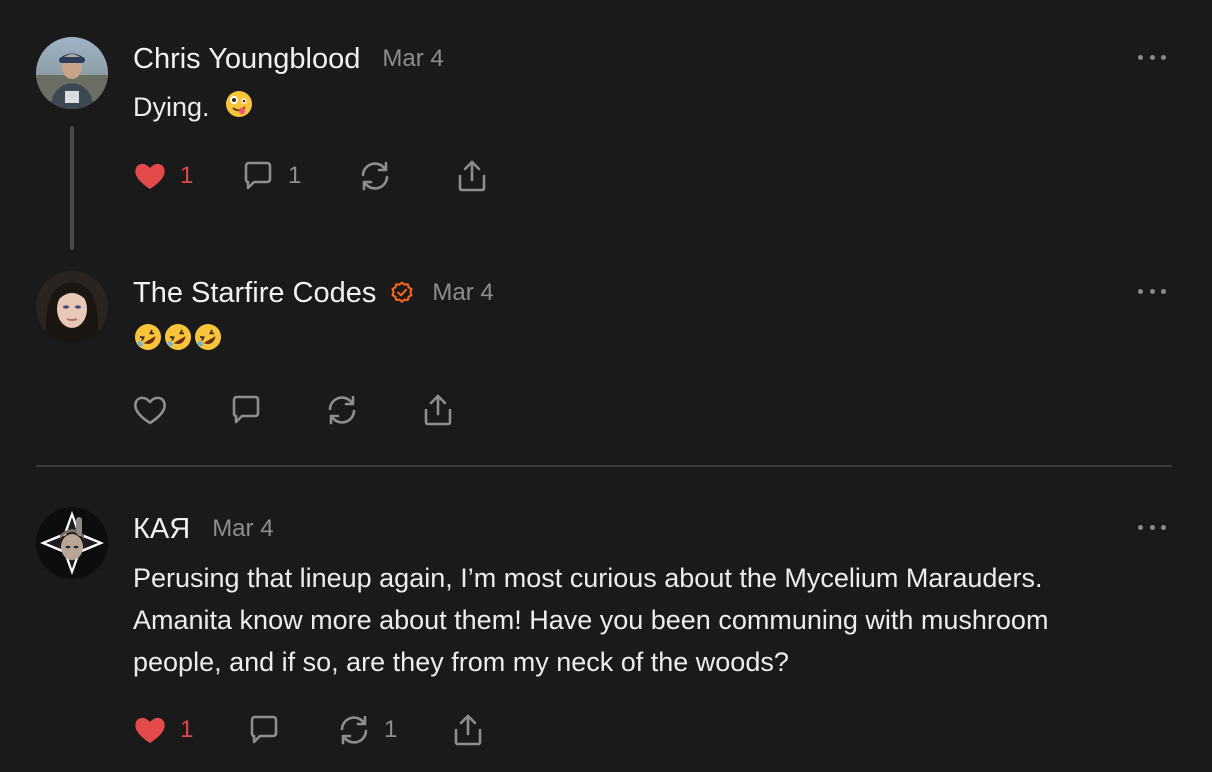 This screenshot has width=1212, height=772. I want to click on restack-button: 1, so click(366, 730).